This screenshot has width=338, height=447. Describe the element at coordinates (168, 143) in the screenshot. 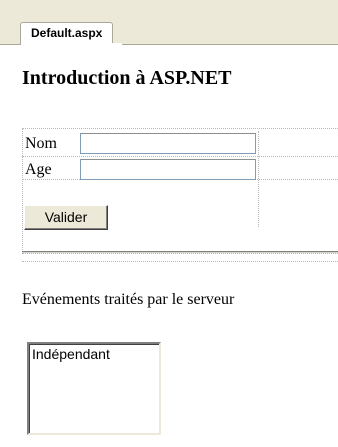

I see `nom-input` at that location.